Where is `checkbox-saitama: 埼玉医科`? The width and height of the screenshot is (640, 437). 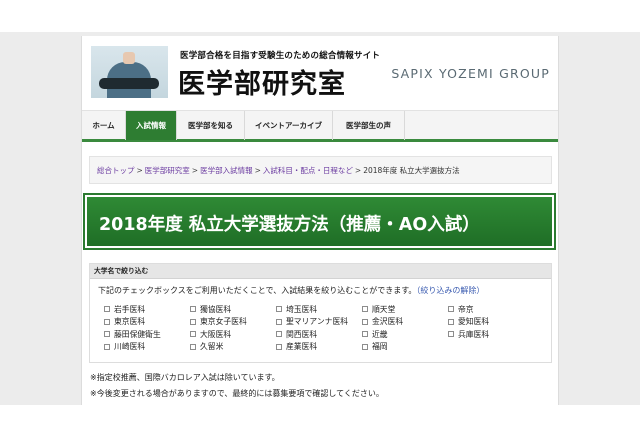
checkbox-saitama: 埼玉医科 is located at coordinates (319, 309).